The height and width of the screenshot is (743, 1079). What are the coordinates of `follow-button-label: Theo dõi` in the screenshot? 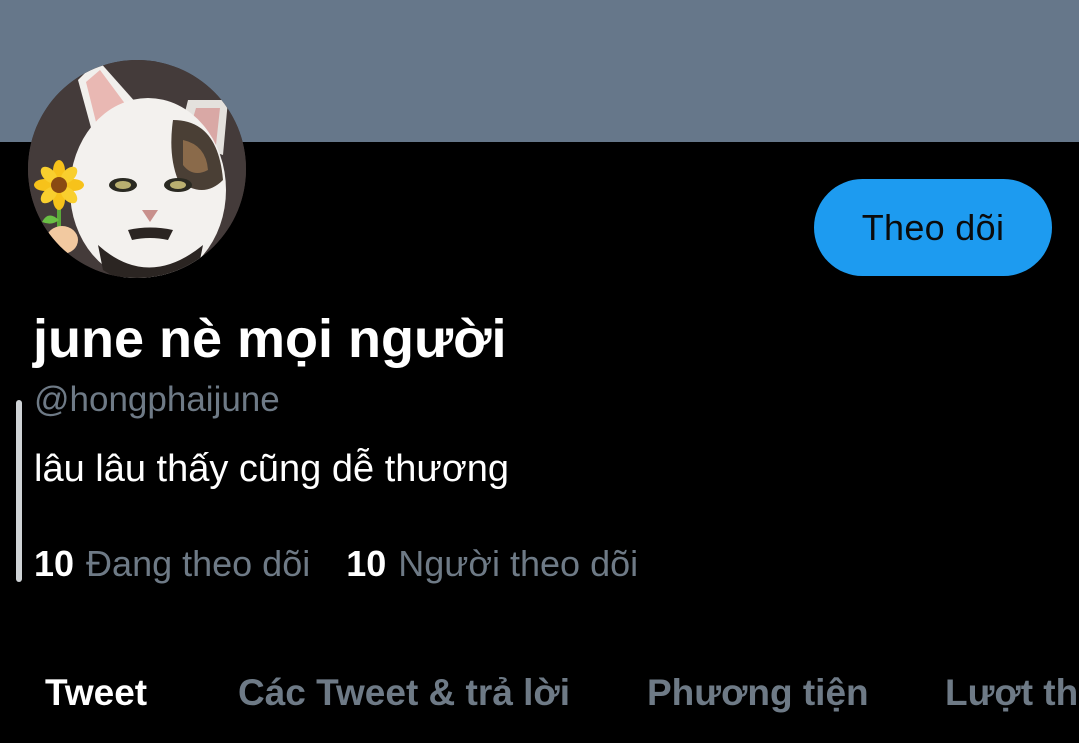 It's located at (933, 227).